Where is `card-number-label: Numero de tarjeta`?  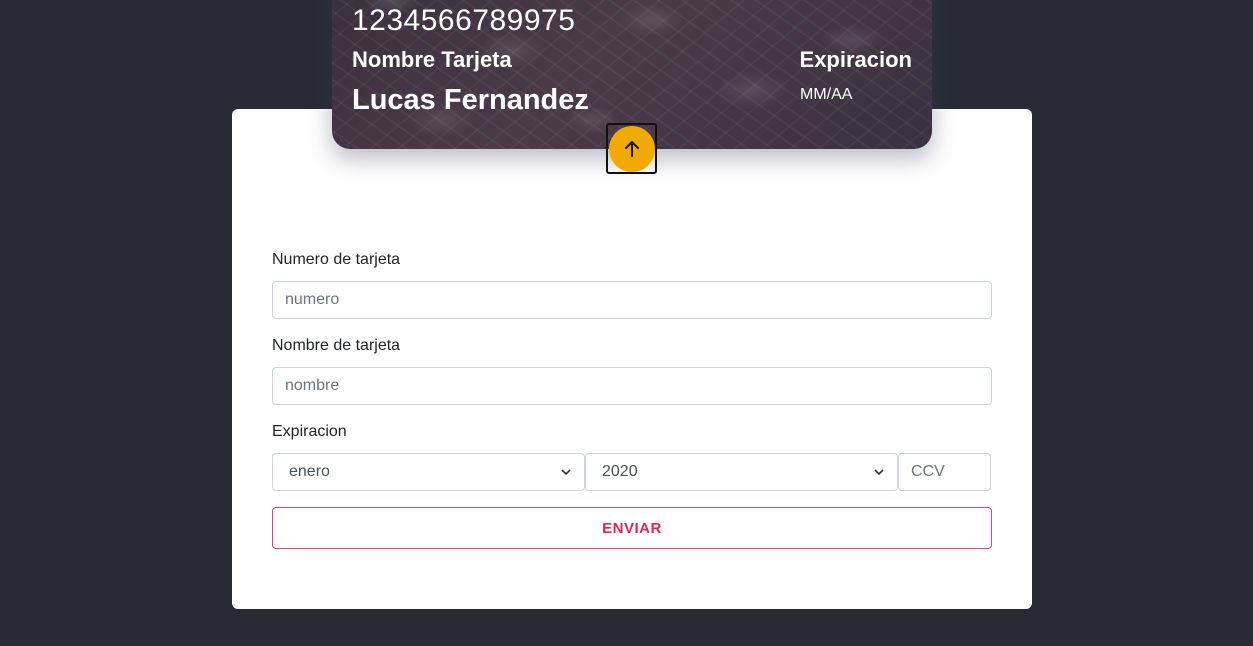
card-number-label: Numero de tarjeta is located at coordinates (336, 259).